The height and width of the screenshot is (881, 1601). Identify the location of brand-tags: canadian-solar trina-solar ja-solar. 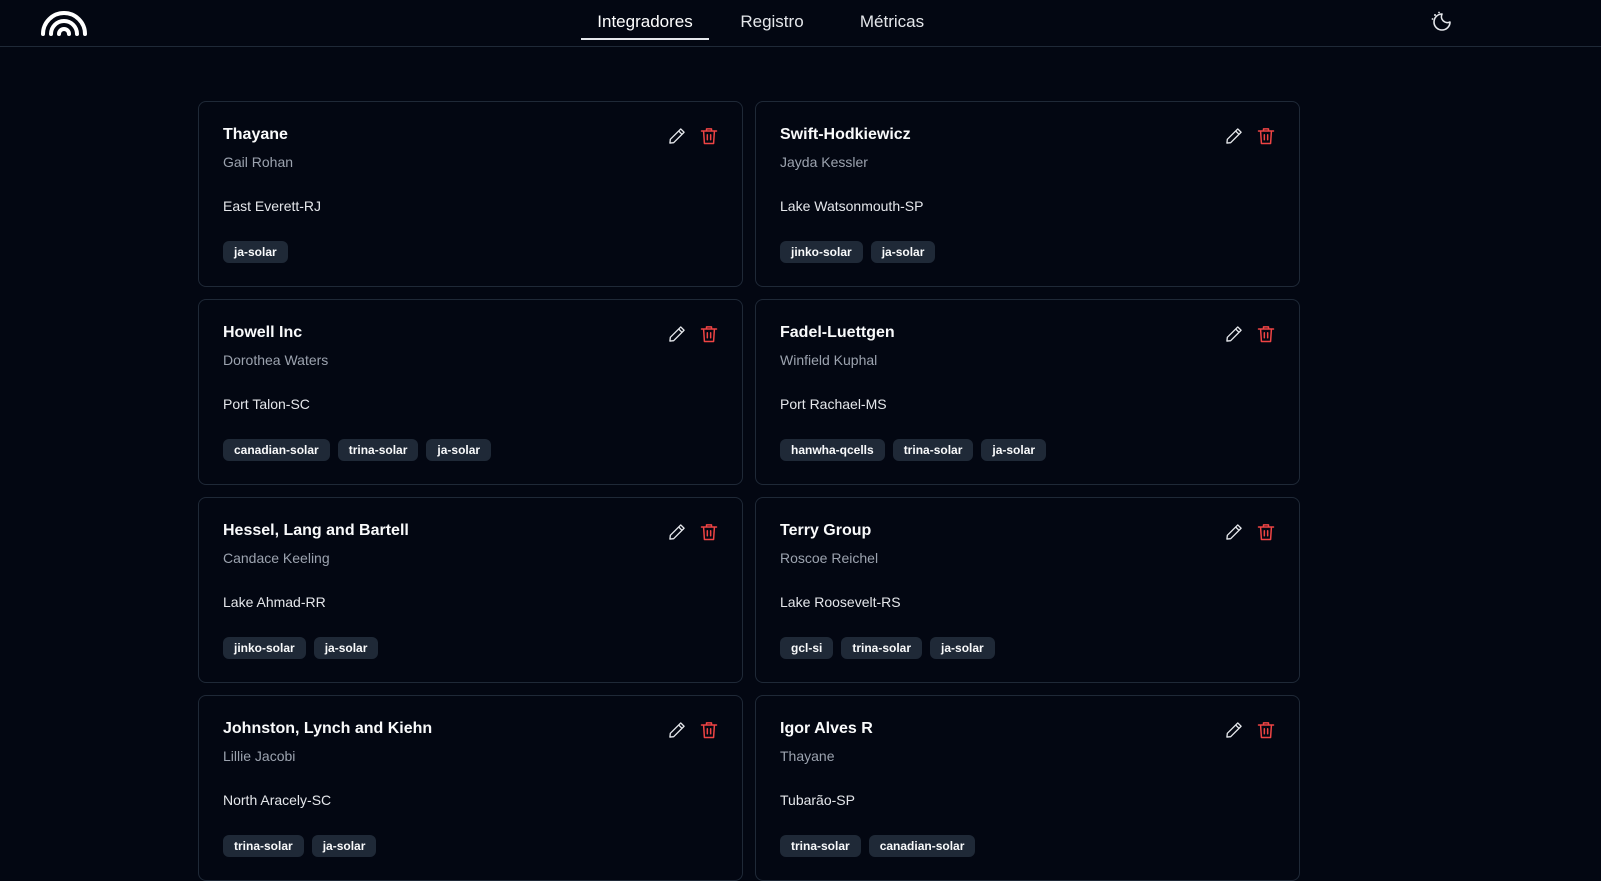
(357, 450).